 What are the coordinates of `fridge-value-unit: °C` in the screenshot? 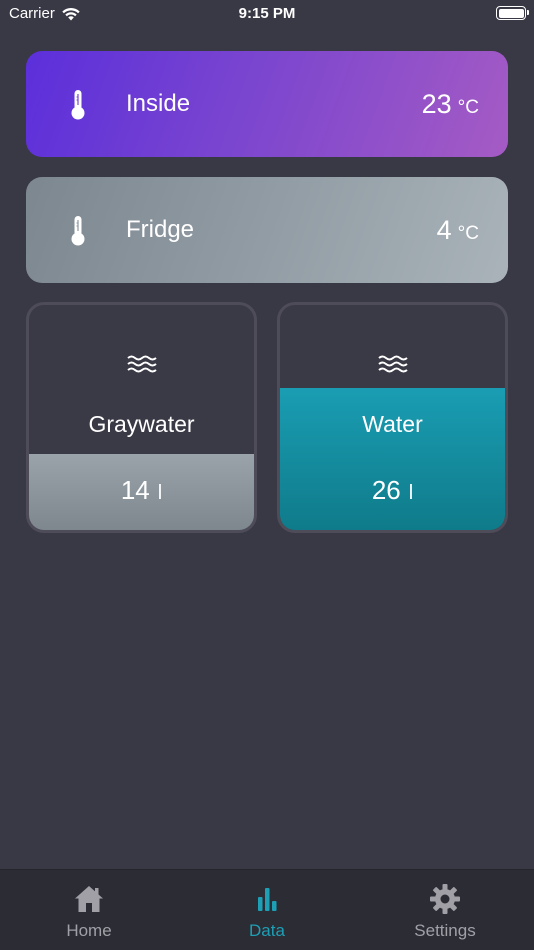 It's located at (468, 233).